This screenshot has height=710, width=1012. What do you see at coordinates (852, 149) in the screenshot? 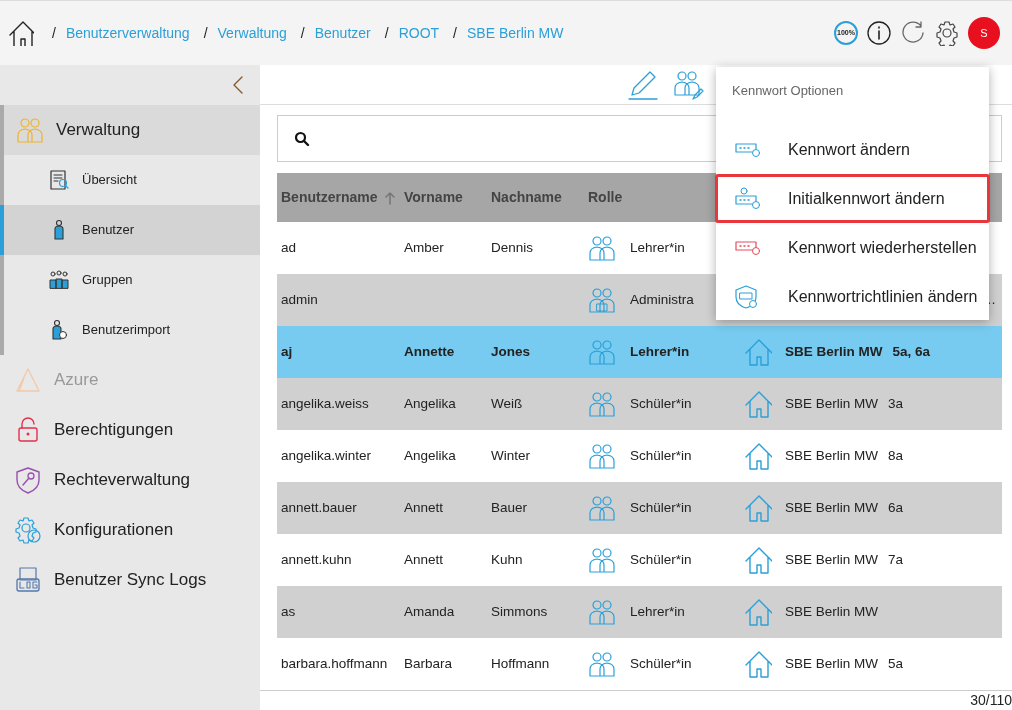
I see `menu-item: Kennwort ändern` at bounding box center [852, 149].